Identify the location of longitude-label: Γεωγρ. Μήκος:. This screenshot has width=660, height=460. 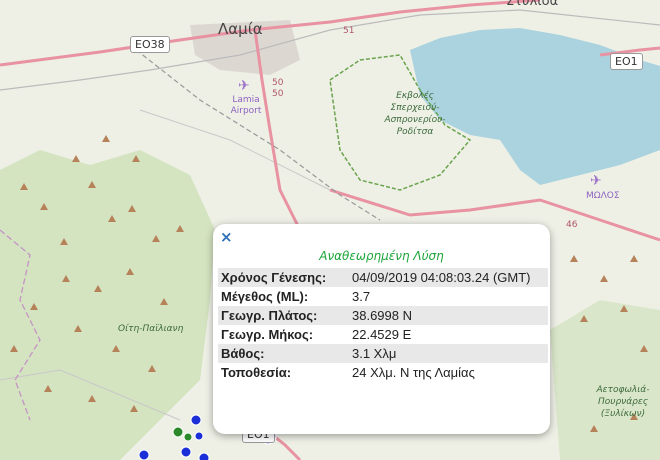
(267, 334).